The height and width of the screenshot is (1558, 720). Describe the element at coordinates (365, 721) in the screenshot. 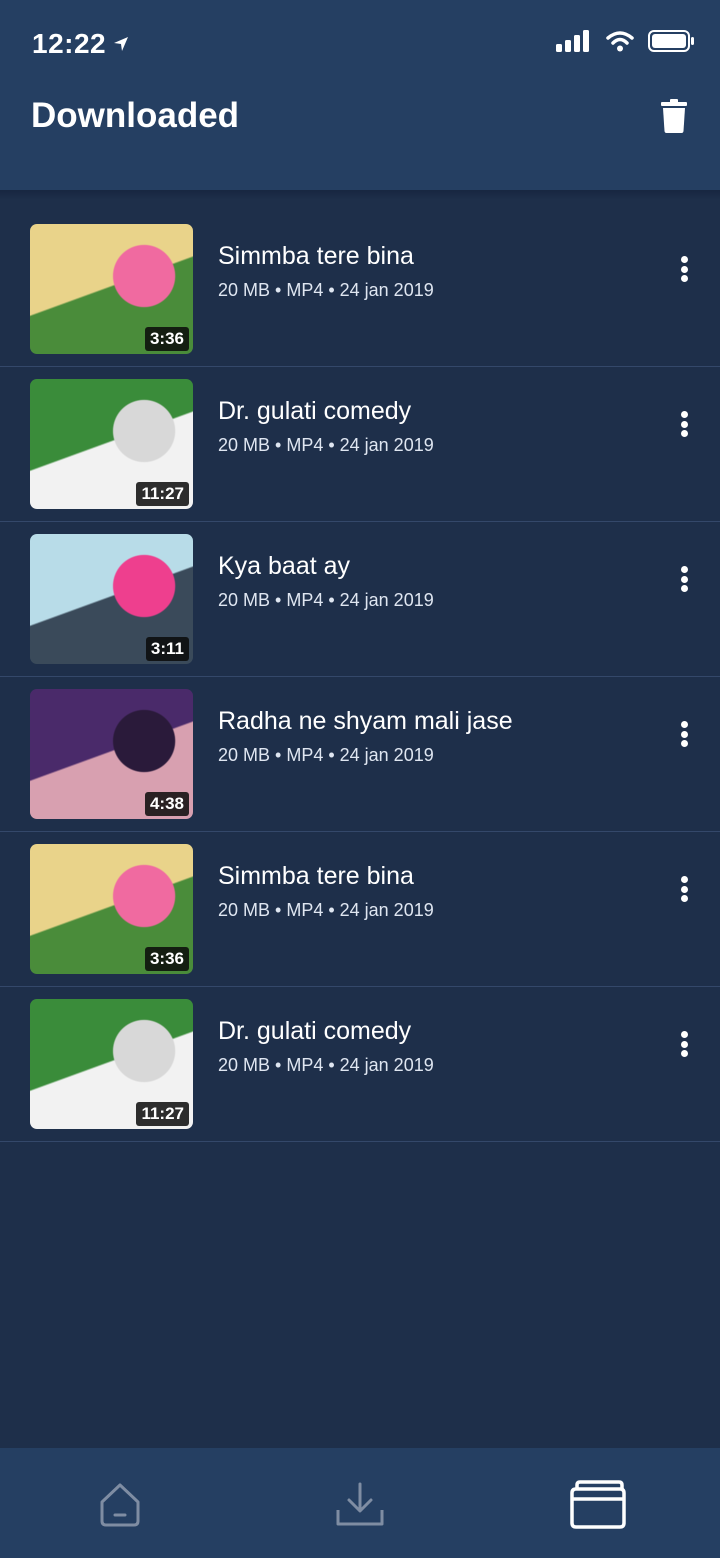

I see `video-title: Radha ne shyam mali jase` at that location.